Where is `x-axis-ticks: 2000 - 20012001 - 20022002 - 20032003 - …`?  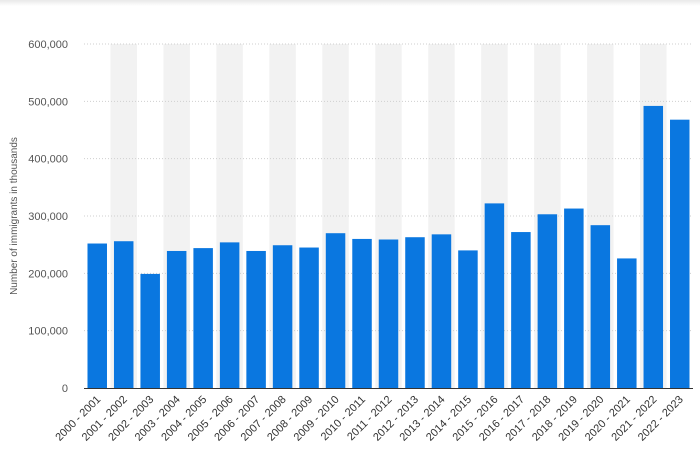
x-axis-ticks: 2000 - 20012001 - 20022002 - 20032003 - … is located at coordinates (369, 419).